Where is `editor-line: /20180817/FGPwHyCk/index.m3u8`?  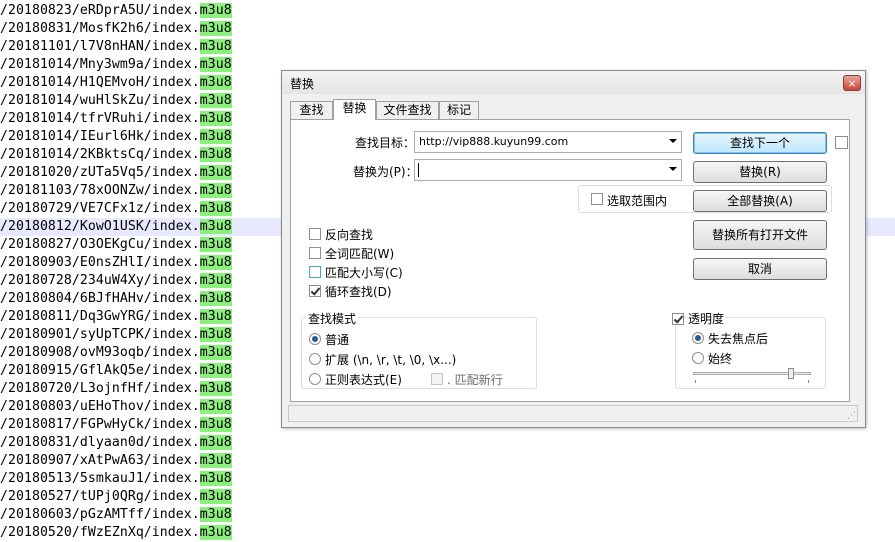 editor-line: /20180817/FGPwHyCk/index.m3u8 is located at coordinates (116, 425).